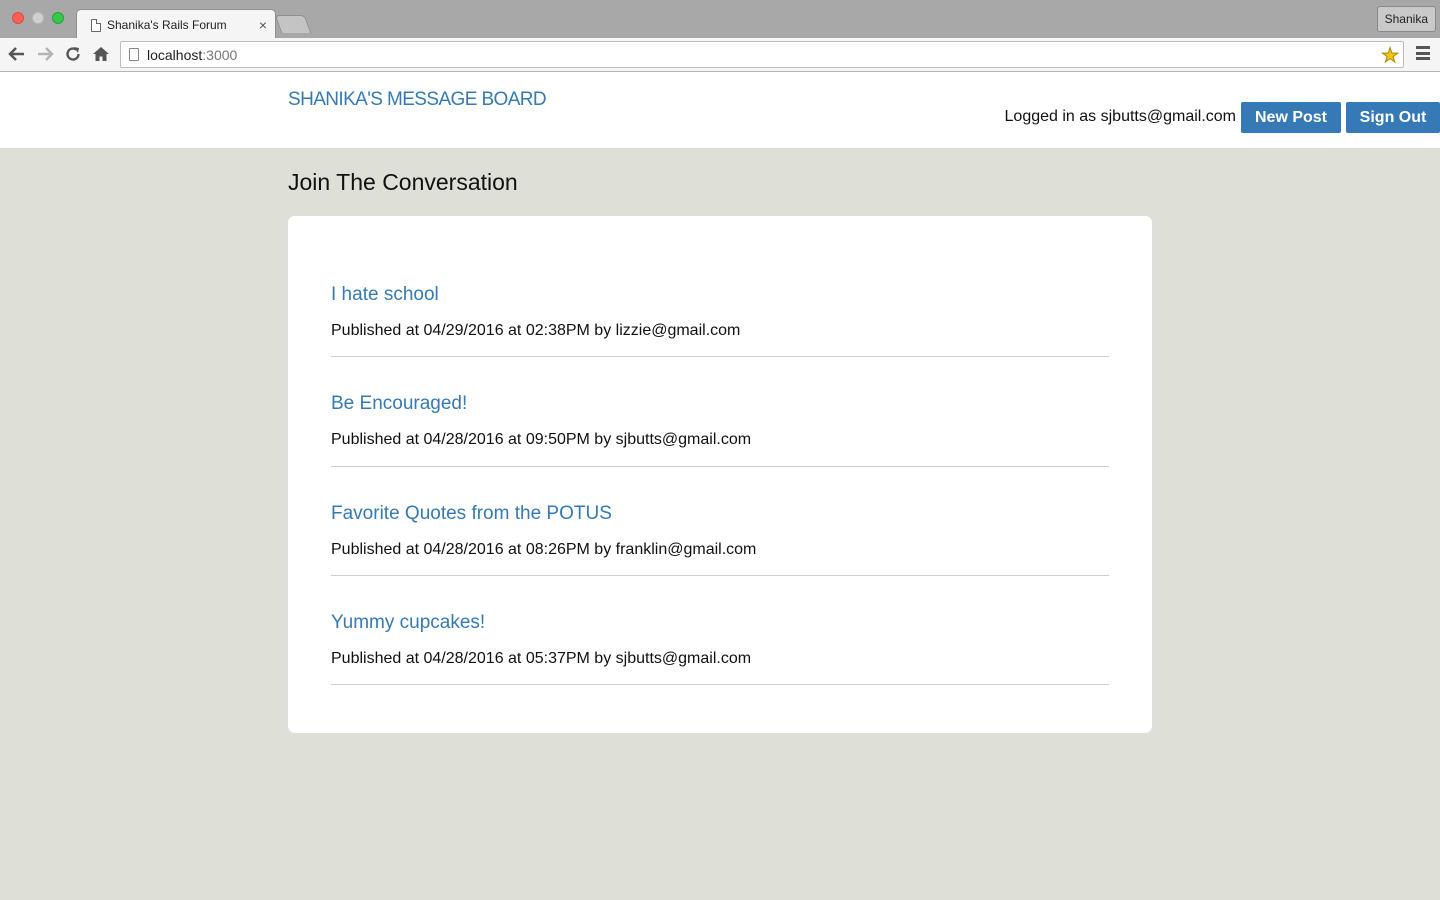  I want to click on tab-close-icon: ×, so click(263, 25).